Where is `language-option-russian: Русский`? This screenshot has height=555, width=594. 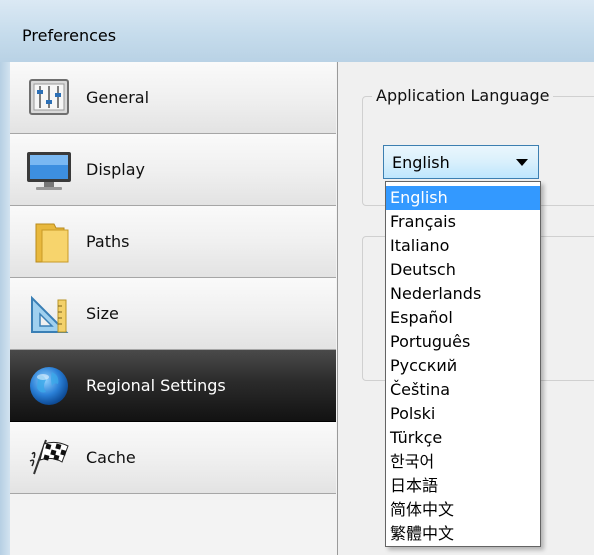 language-option-russian: Русский is located at coordinates (463, 366).